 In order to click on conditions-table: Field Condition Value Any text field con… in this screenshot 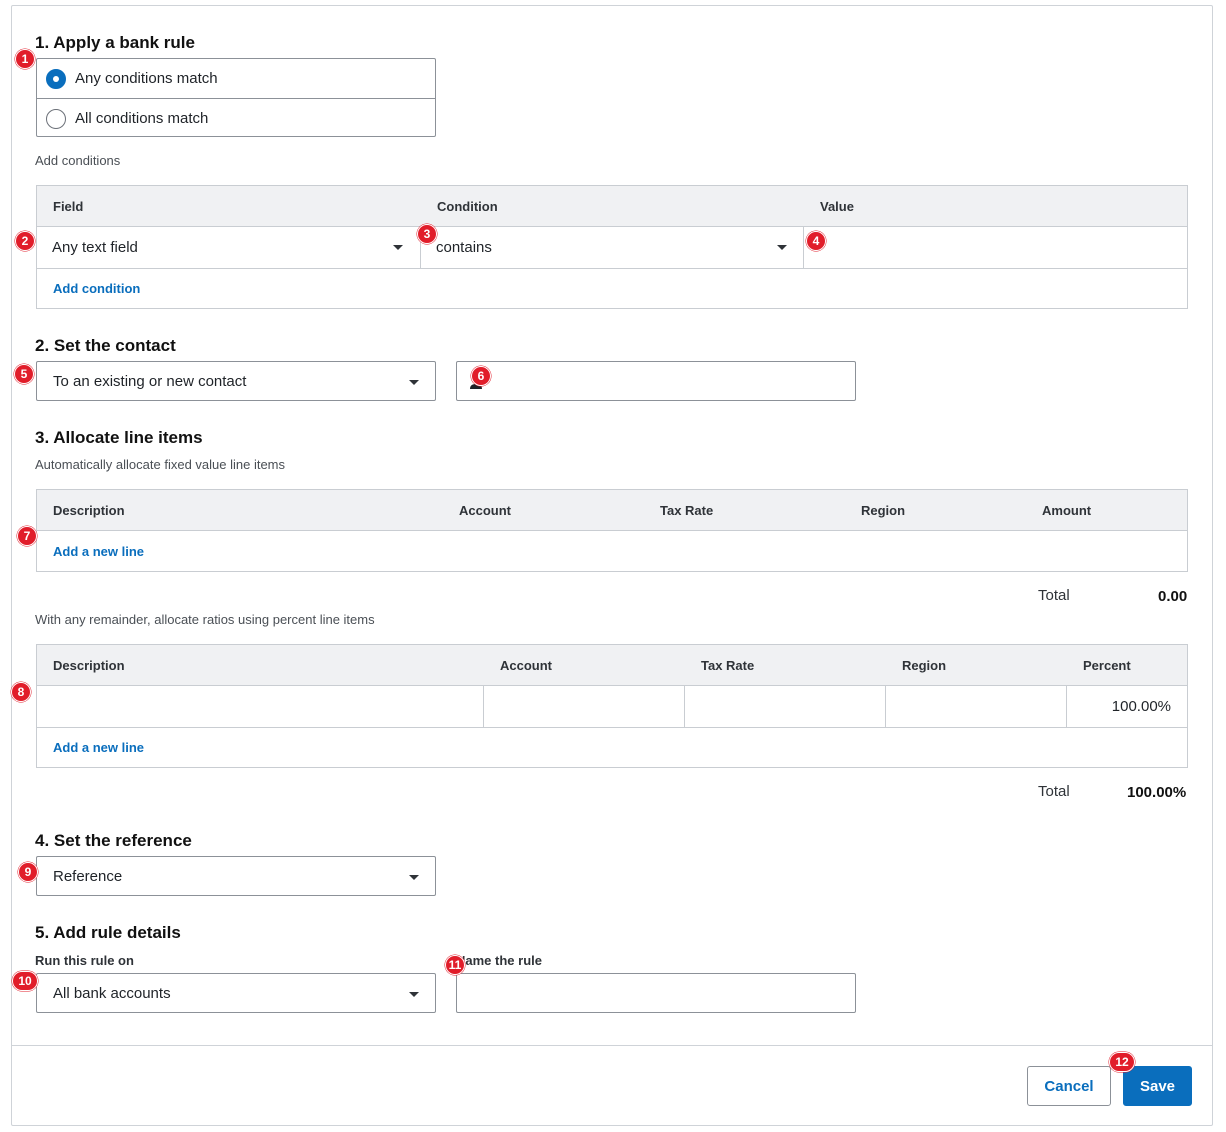, I will do `click(612, 247)`.